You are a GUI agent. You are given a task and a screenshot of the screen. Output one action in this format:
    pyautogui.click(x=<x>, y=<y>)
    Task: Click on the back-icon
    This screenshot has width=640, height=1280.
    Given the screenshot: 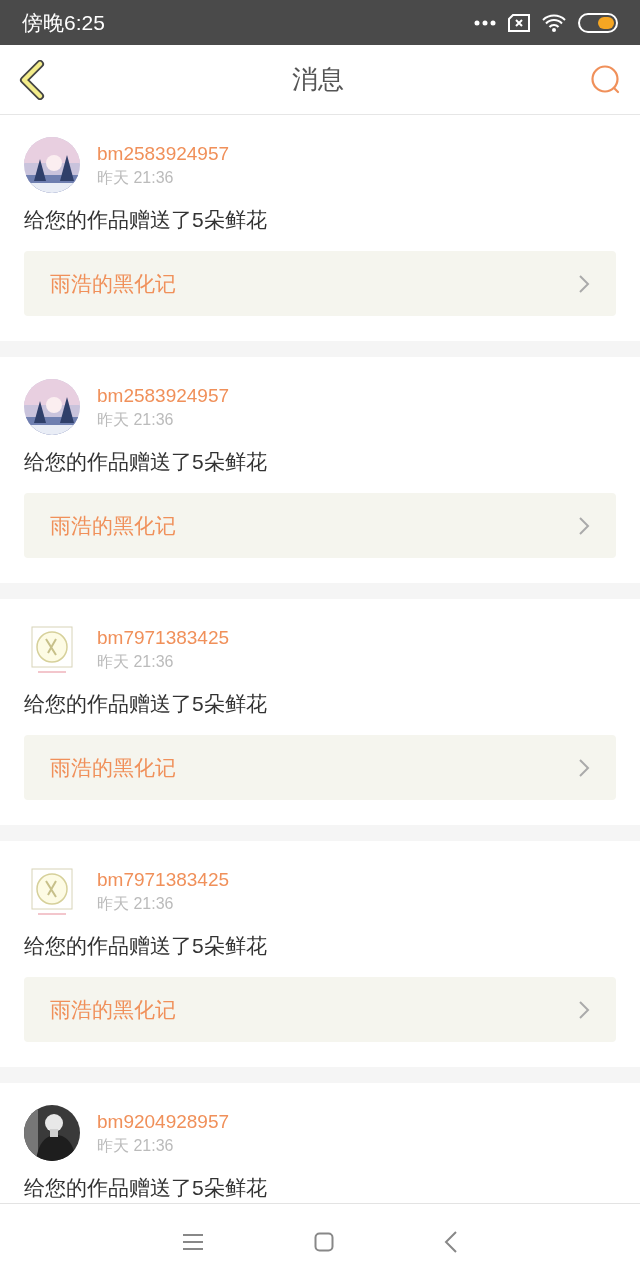 What is the action you would take?
    pyautogui.click(x=451, y=1242)
    